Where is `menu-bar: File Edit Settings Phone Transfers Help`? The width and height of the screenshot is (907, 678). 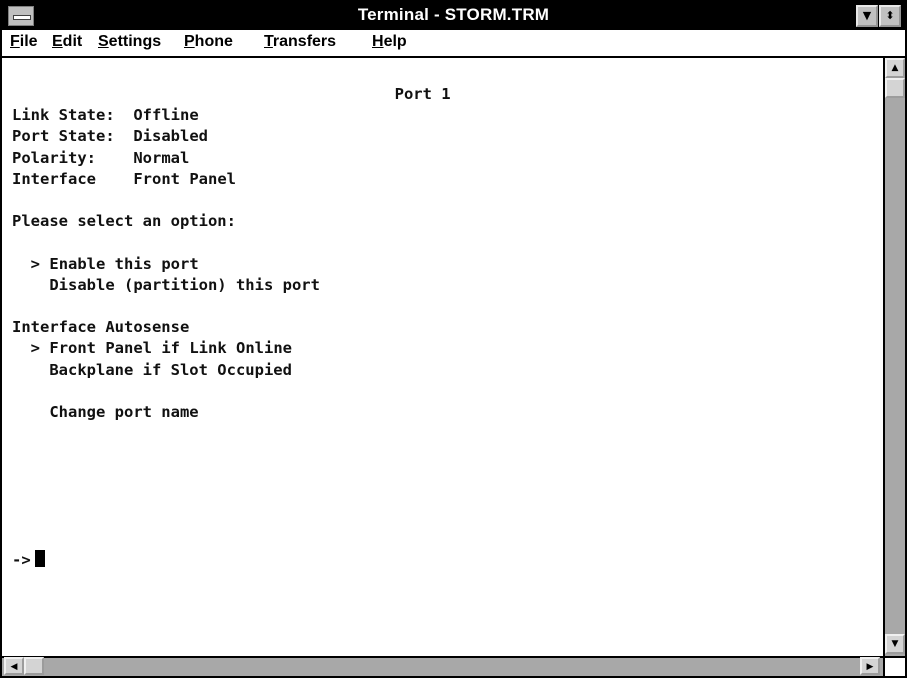
menu-bar: File Edit Settings Phone Transfers Help is located at coordinates (453, 44).